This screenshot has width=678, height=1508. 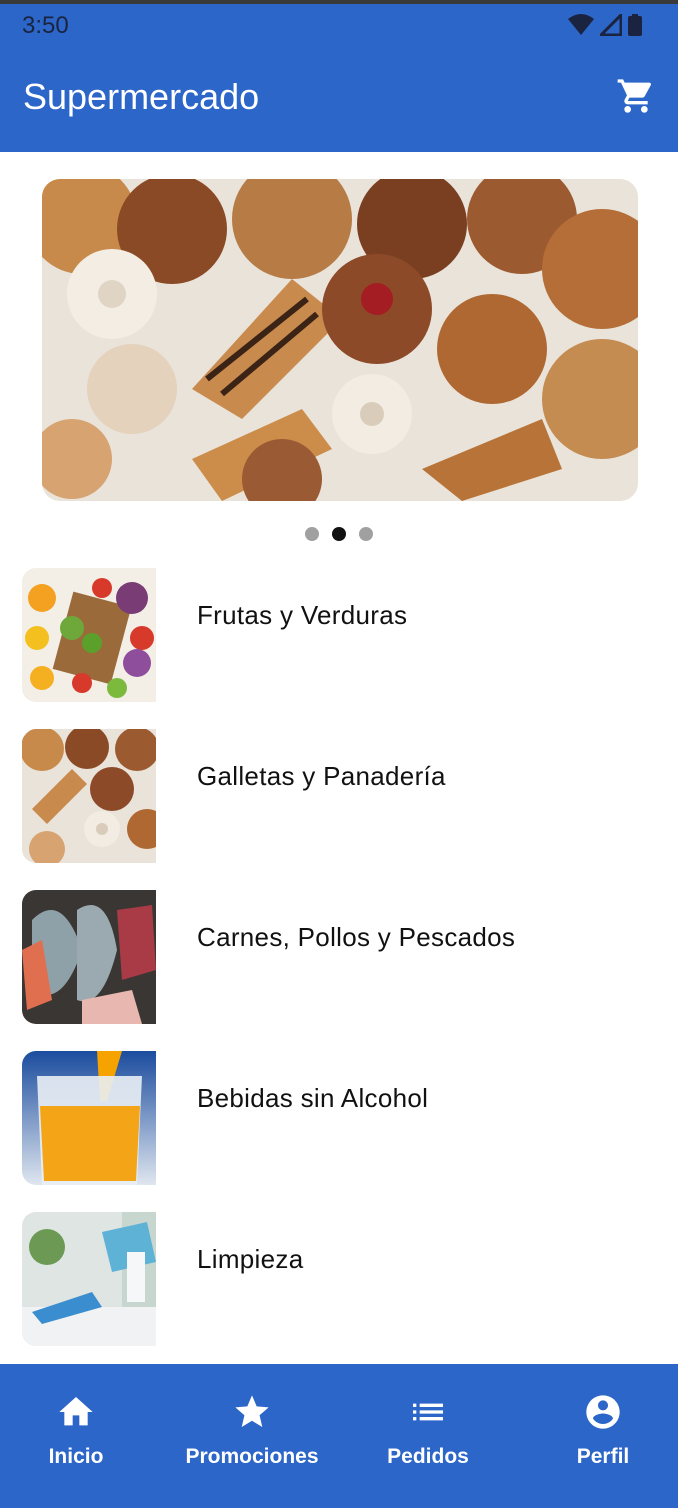 What do you see at coordinates (339, 635) in the screenshot?
I see `category-item-frutas-verduras: Frutas y Verduras` at bounding box center [339, 635].